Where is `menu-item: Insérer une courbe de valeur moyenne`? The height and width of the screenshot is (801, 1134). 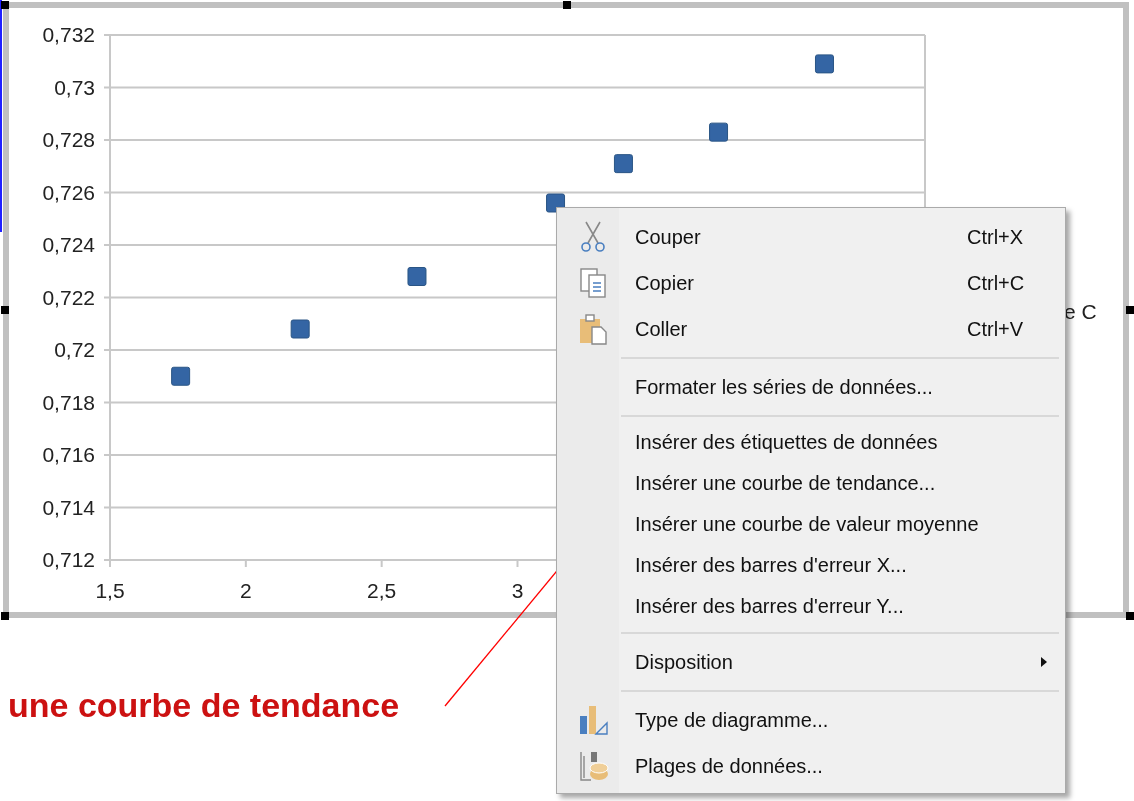 menu-item: Insérer une courbe de valeur moyenne is located at coordinates (811, 524).